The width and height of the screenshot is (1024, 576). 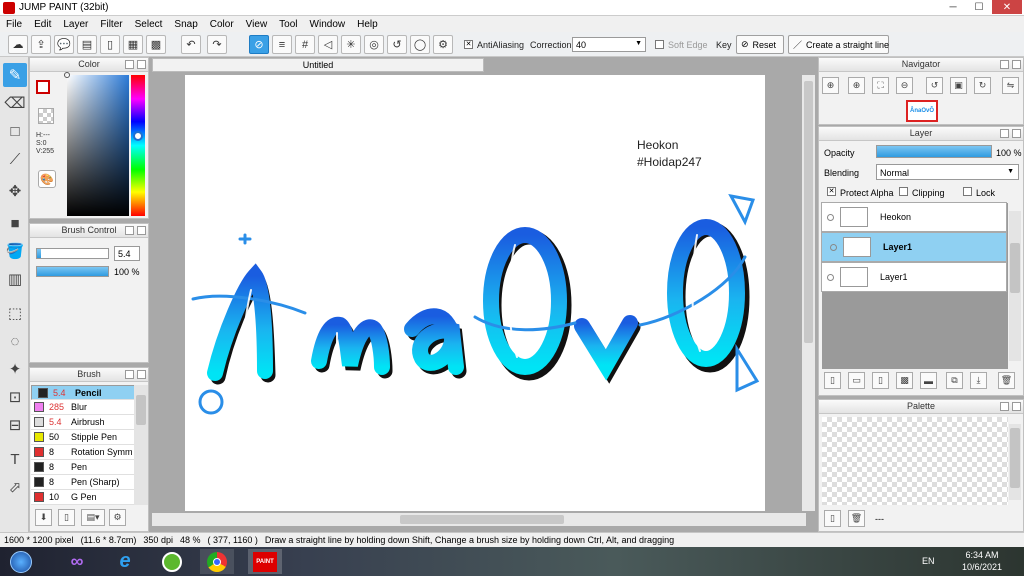 I want to click on halftone-layer-icon: ▩, so click(x=904, y=380).